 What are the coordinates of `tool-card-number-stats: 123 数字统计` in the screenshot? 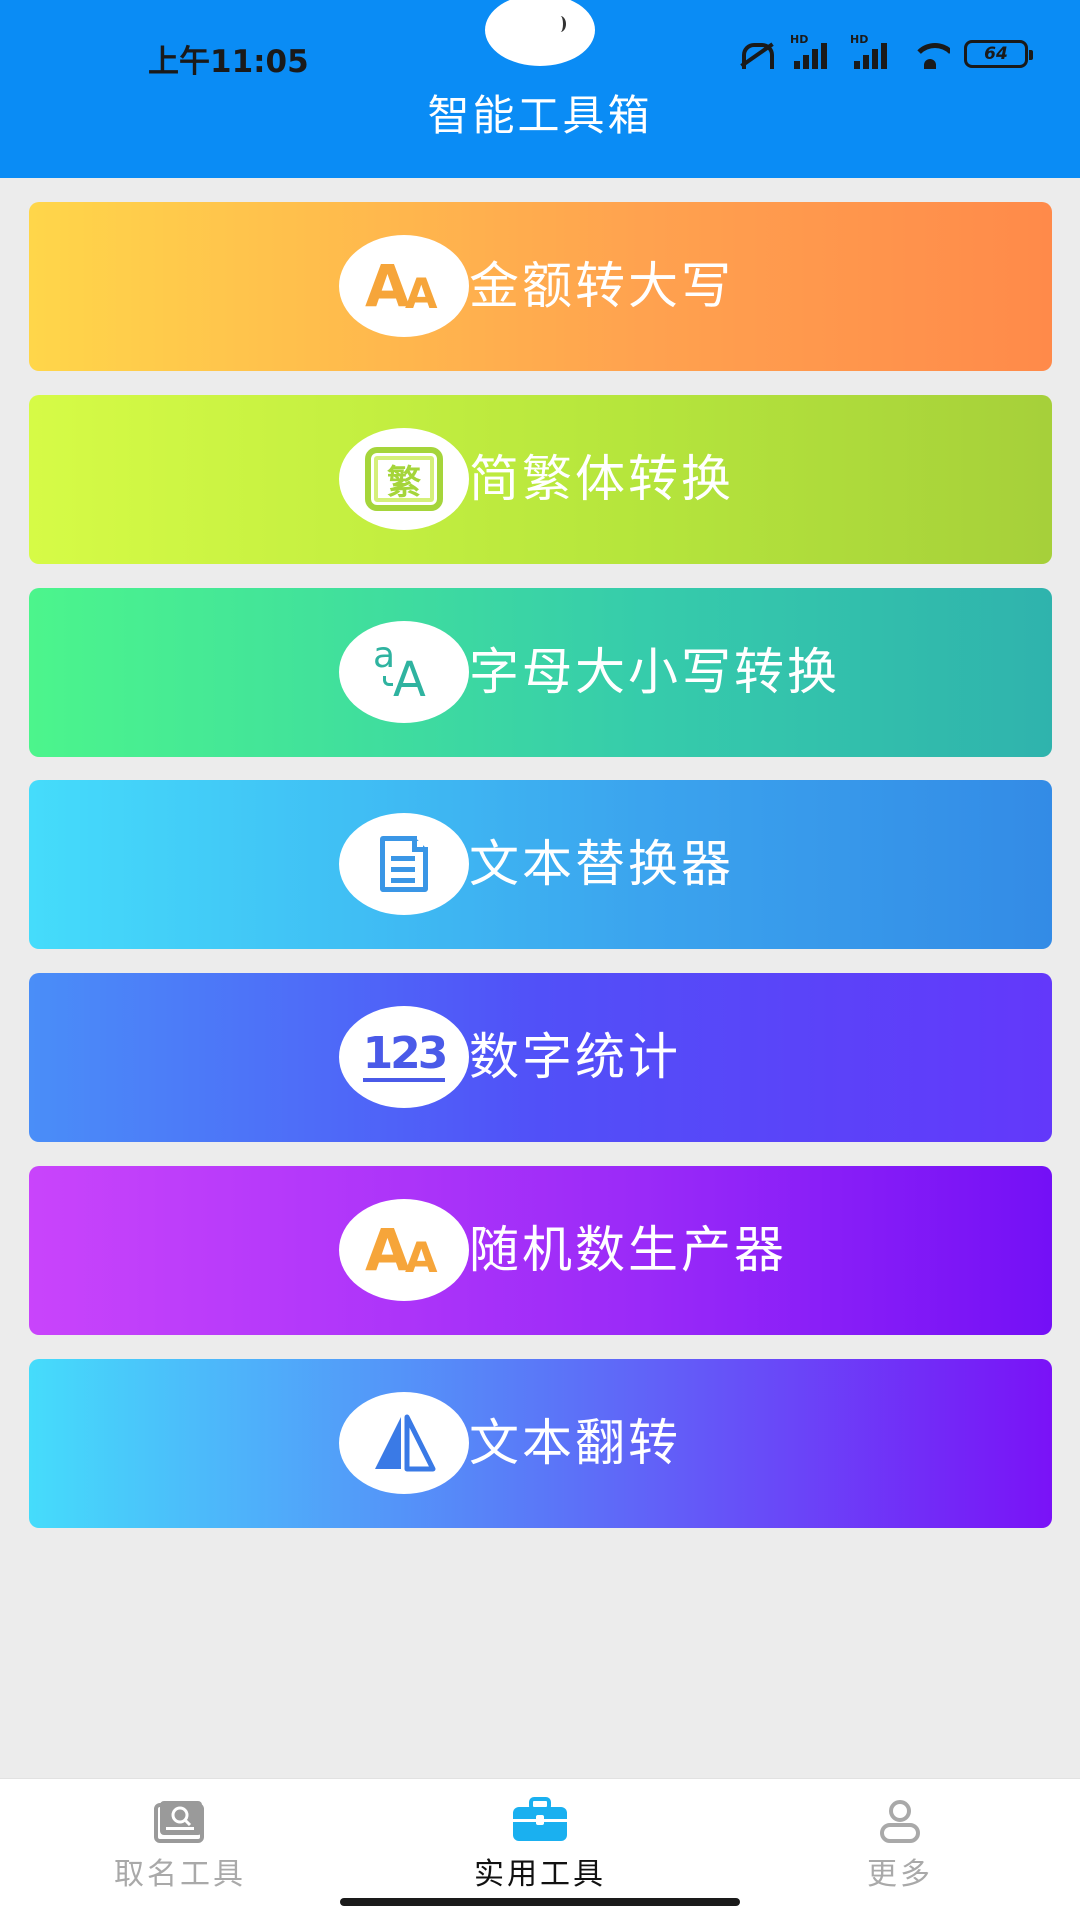 It's located at (540, 1057).